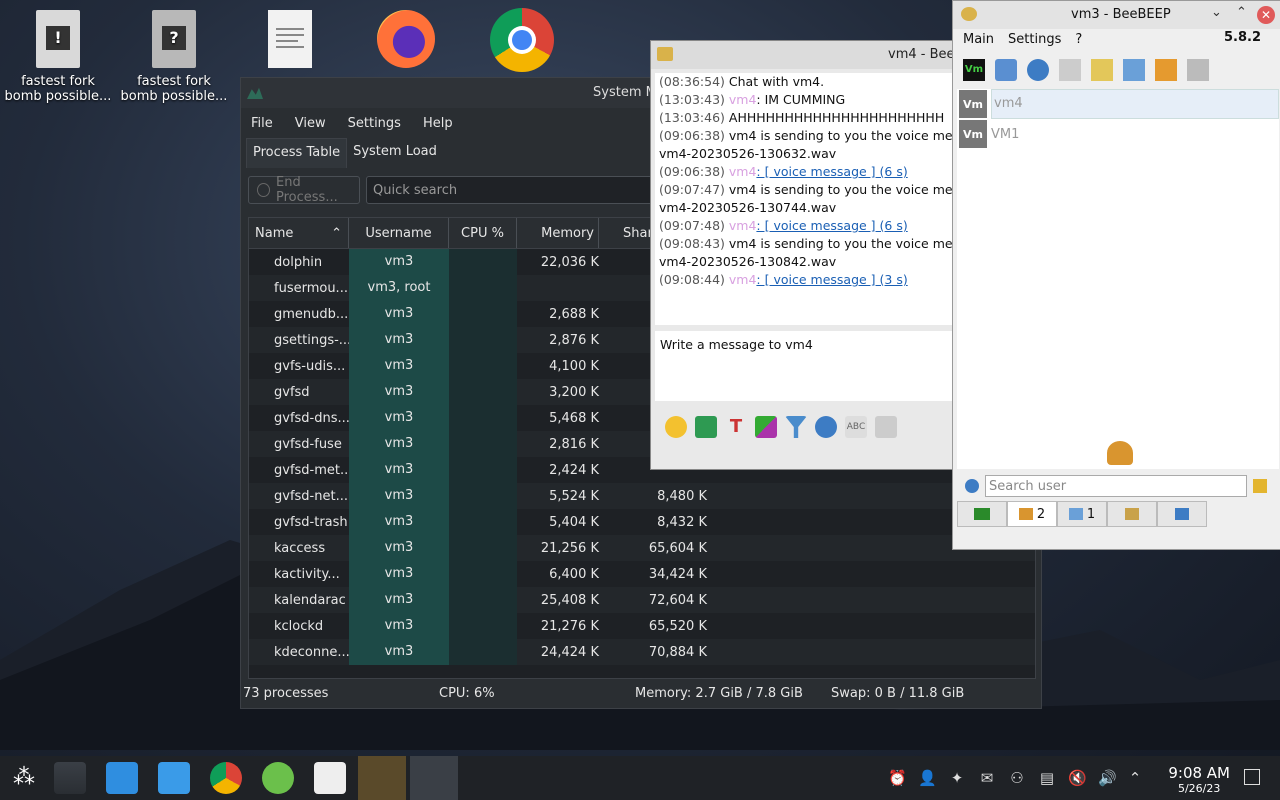  I want to click on chat-message: (09:06:38) vm4: [ voice message ] (6 s), so click(804, 172).